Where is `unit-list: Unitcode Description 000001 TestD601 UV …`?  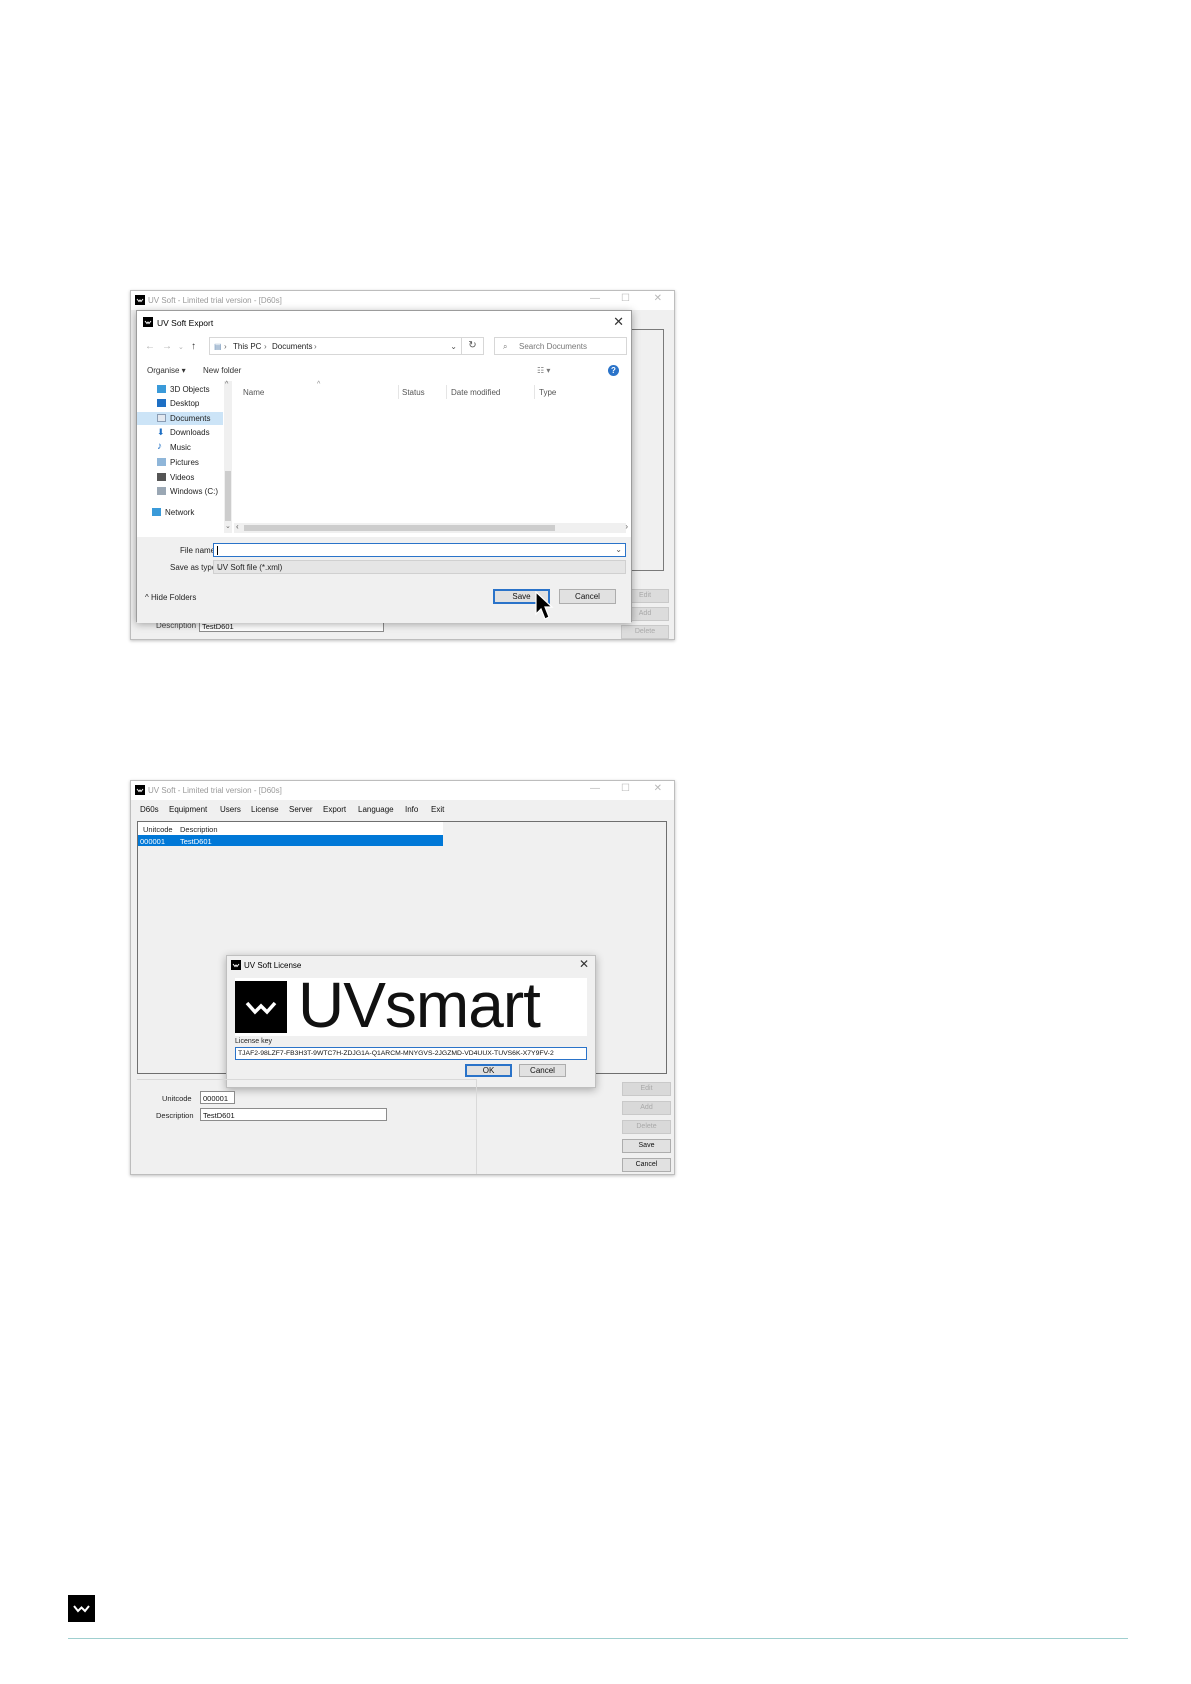
unit-list: Unitcode Description 000001 TestD601 UV … is located at coordinates (402, 954).